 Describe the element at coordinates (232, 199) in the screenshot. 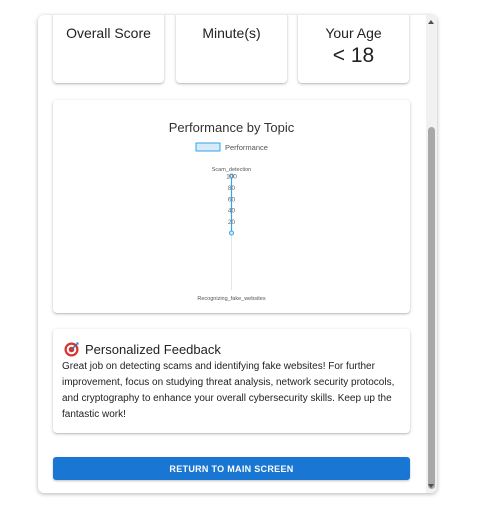

I see `tick-label: 60` at that location.